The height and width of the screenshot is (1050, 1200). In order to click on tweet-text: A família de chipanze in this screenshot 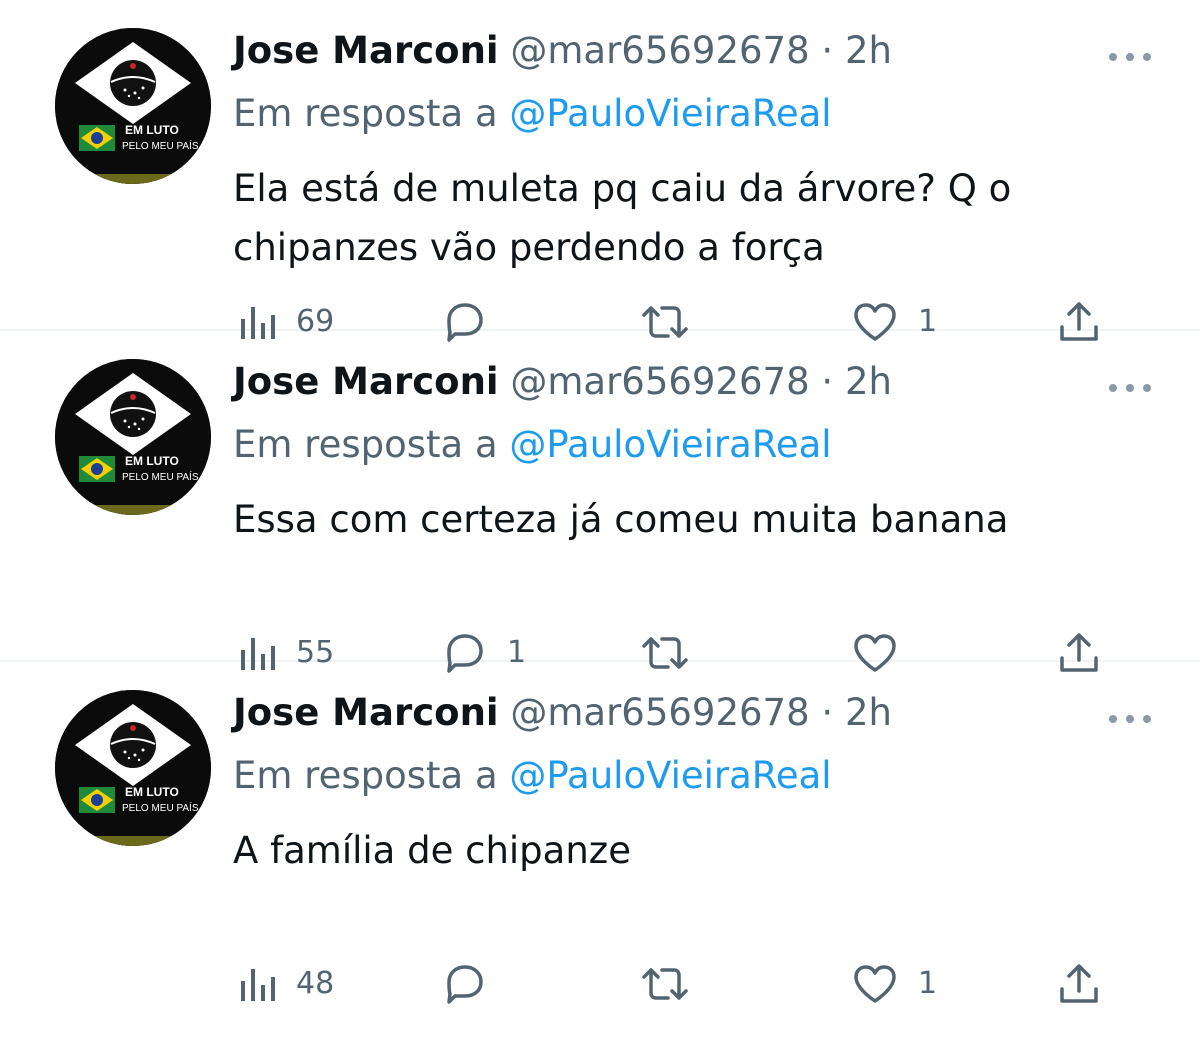, I will do `click(432, 850)`.